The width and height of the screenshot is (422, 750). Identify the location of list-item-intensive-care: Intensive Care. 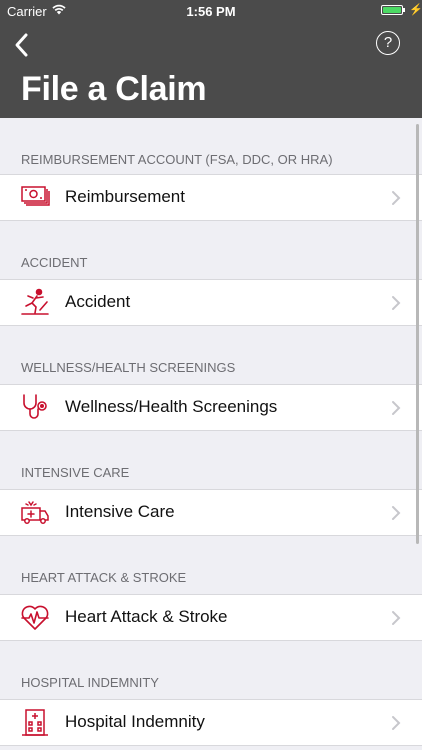
(211, 512).